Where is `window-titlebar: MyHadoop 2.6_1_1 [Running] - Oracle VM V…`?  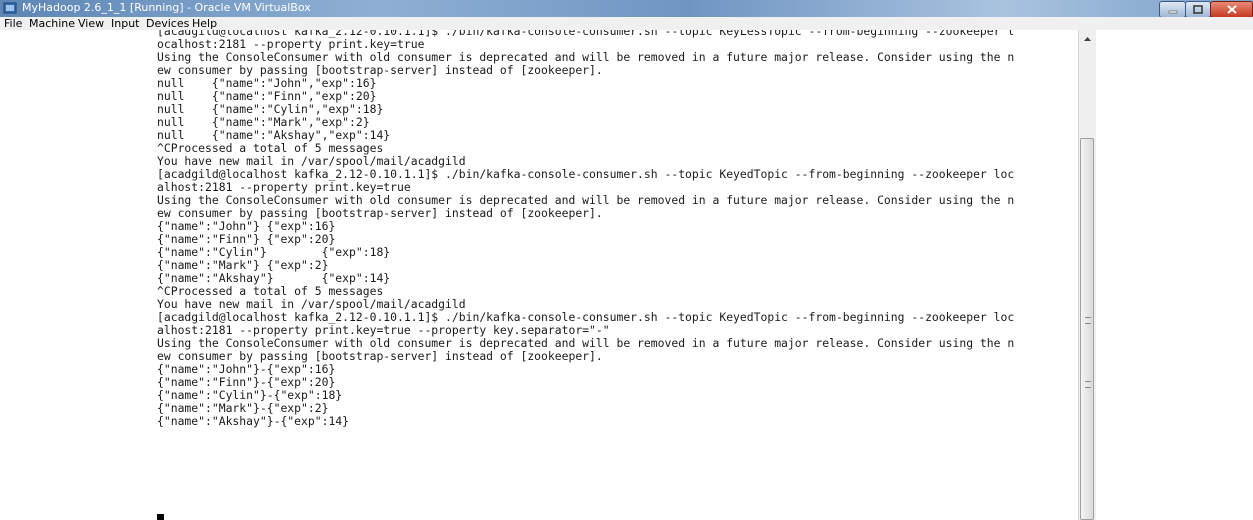 window-titlebar: MyHadoop 2.6_1_1 [Running] - Oracle VM V… is located at coordinates (626, 9).